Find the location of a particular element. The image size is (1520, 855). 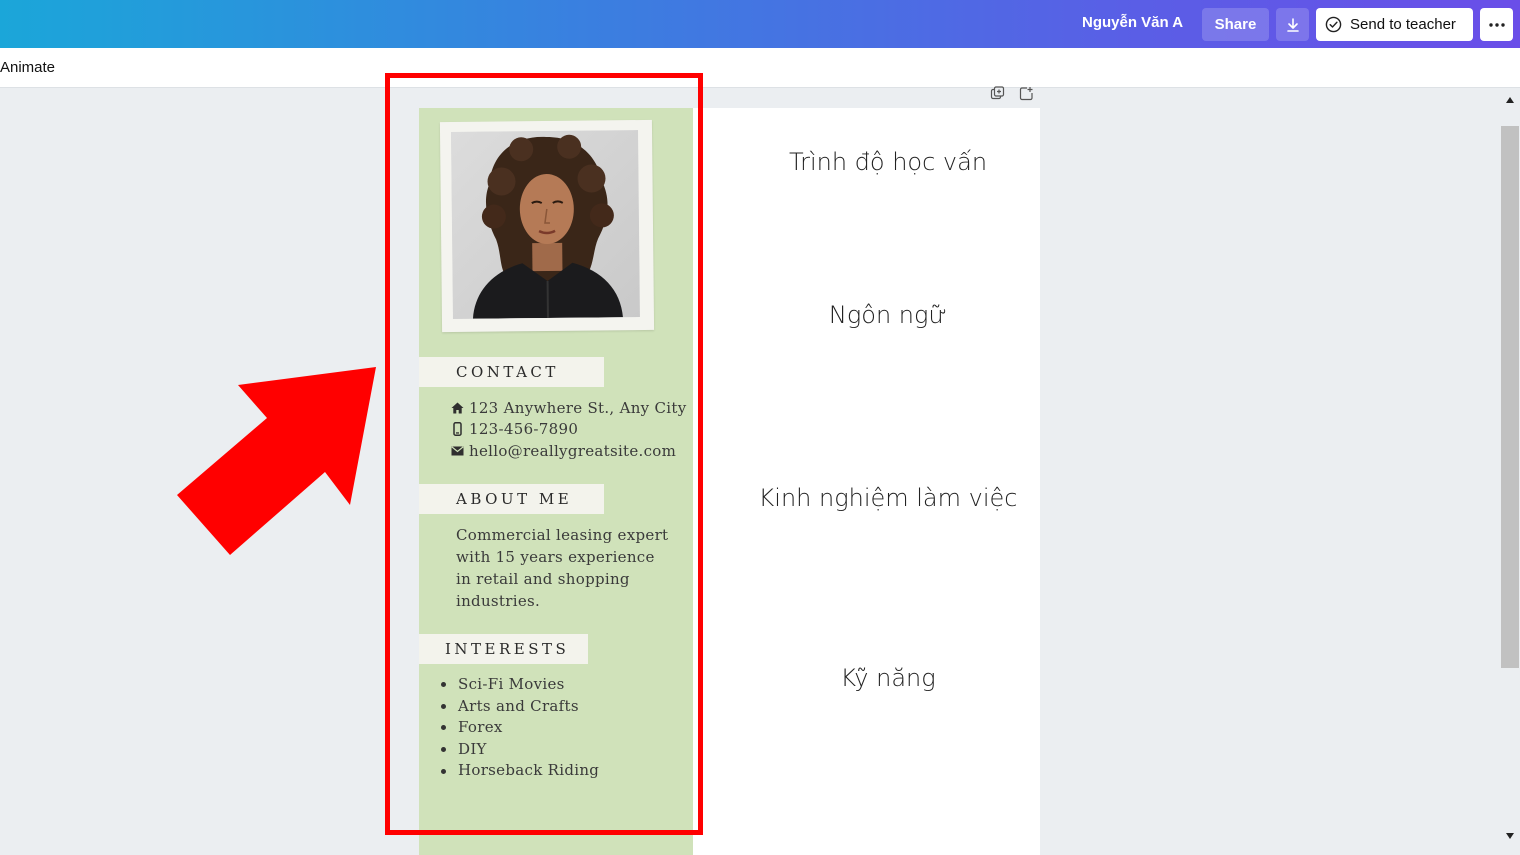

more-options-button is located at coordinates (1496, 24).